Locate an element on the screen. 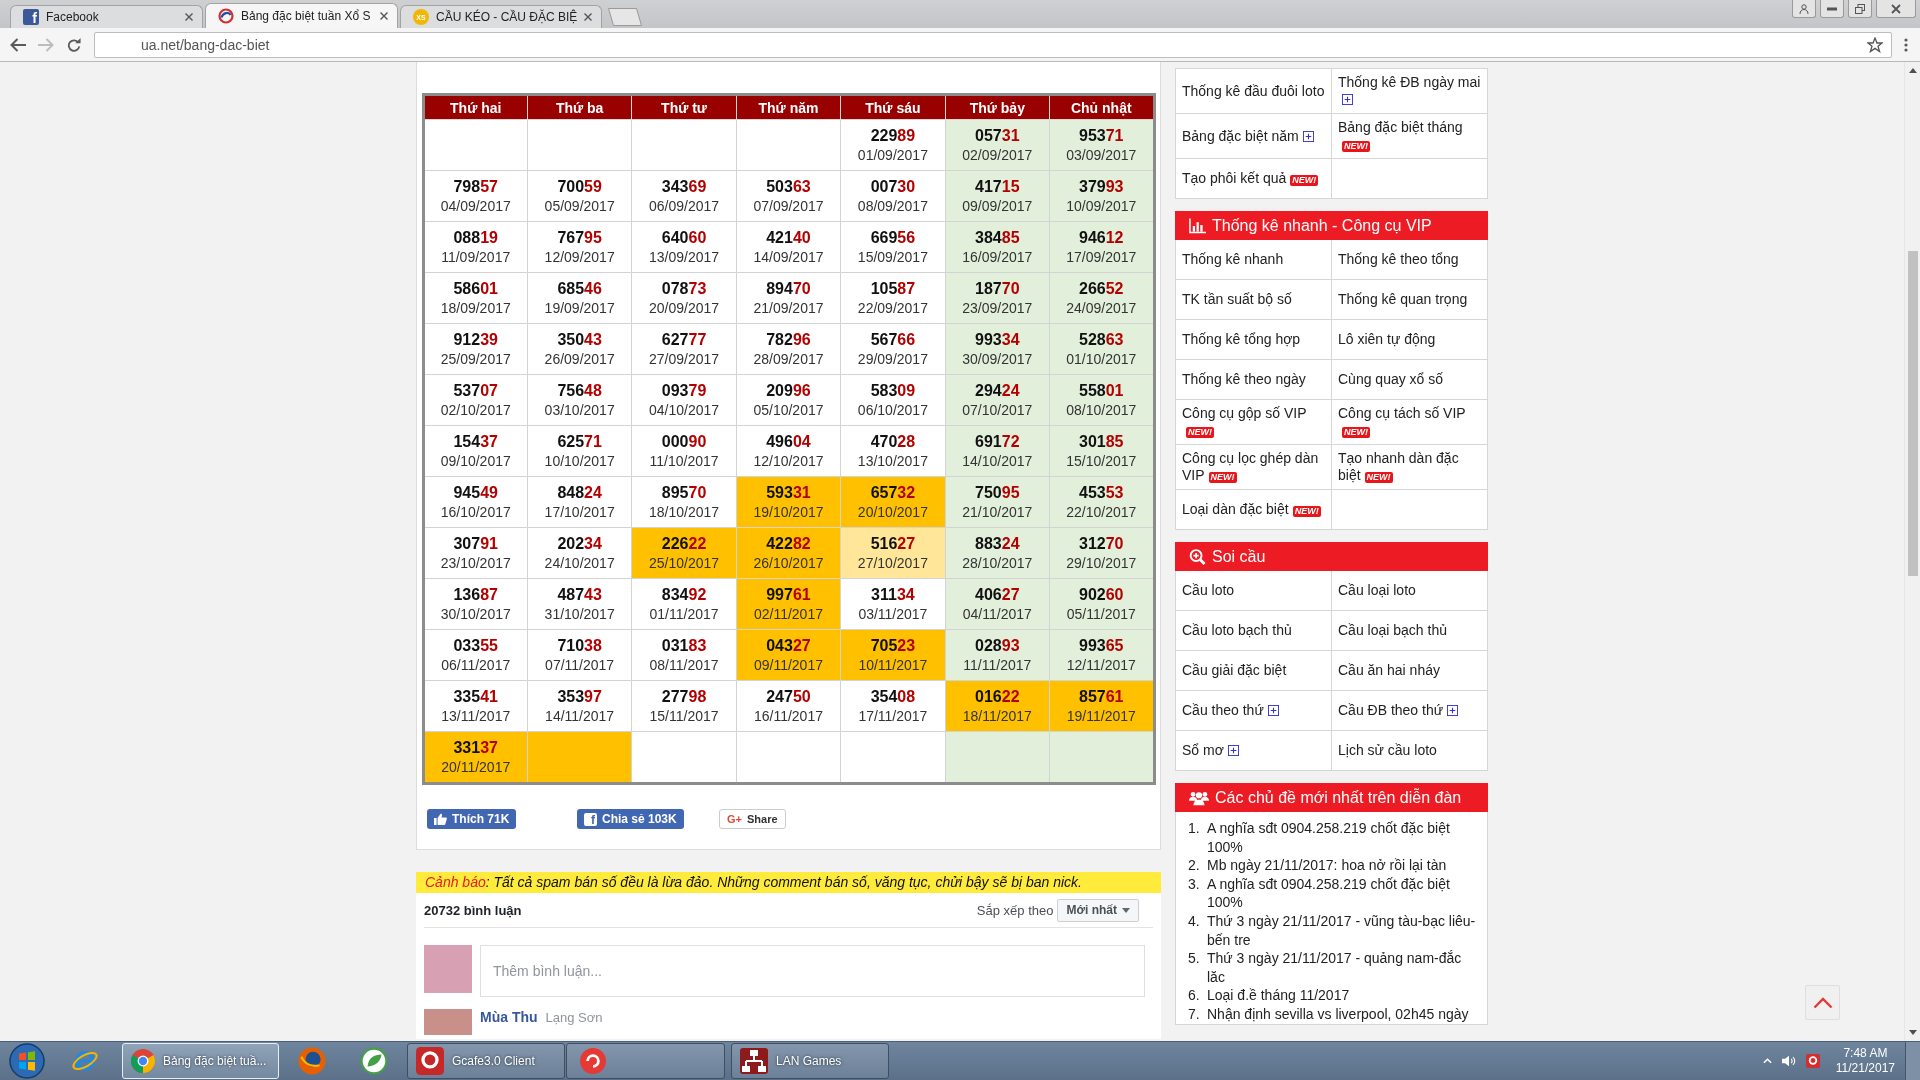  sidebar-link: Công cụ tách số VIP NEW! is located at coordinates (1410, 422).